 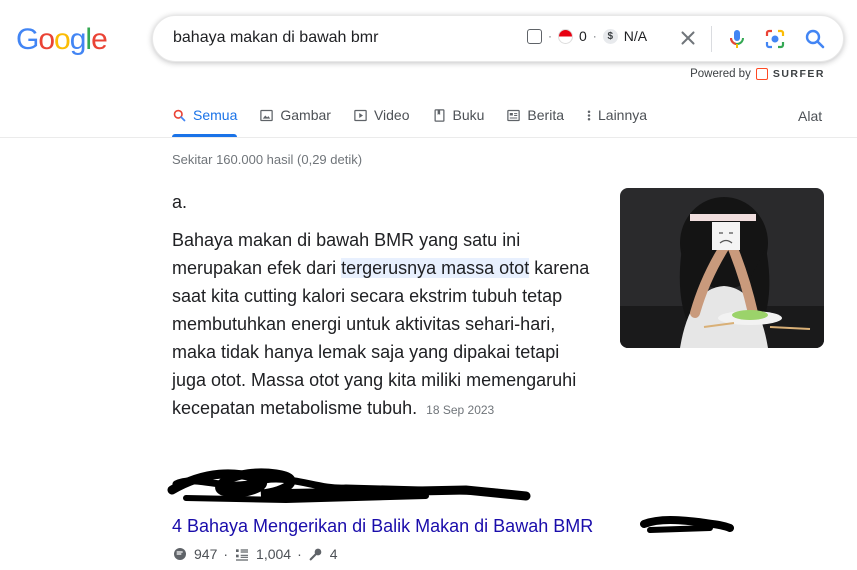 What do you see at coordinates (720, 74) in the screenshot?
I see `powered-label: Powered by` at bounding box center [720, 74].